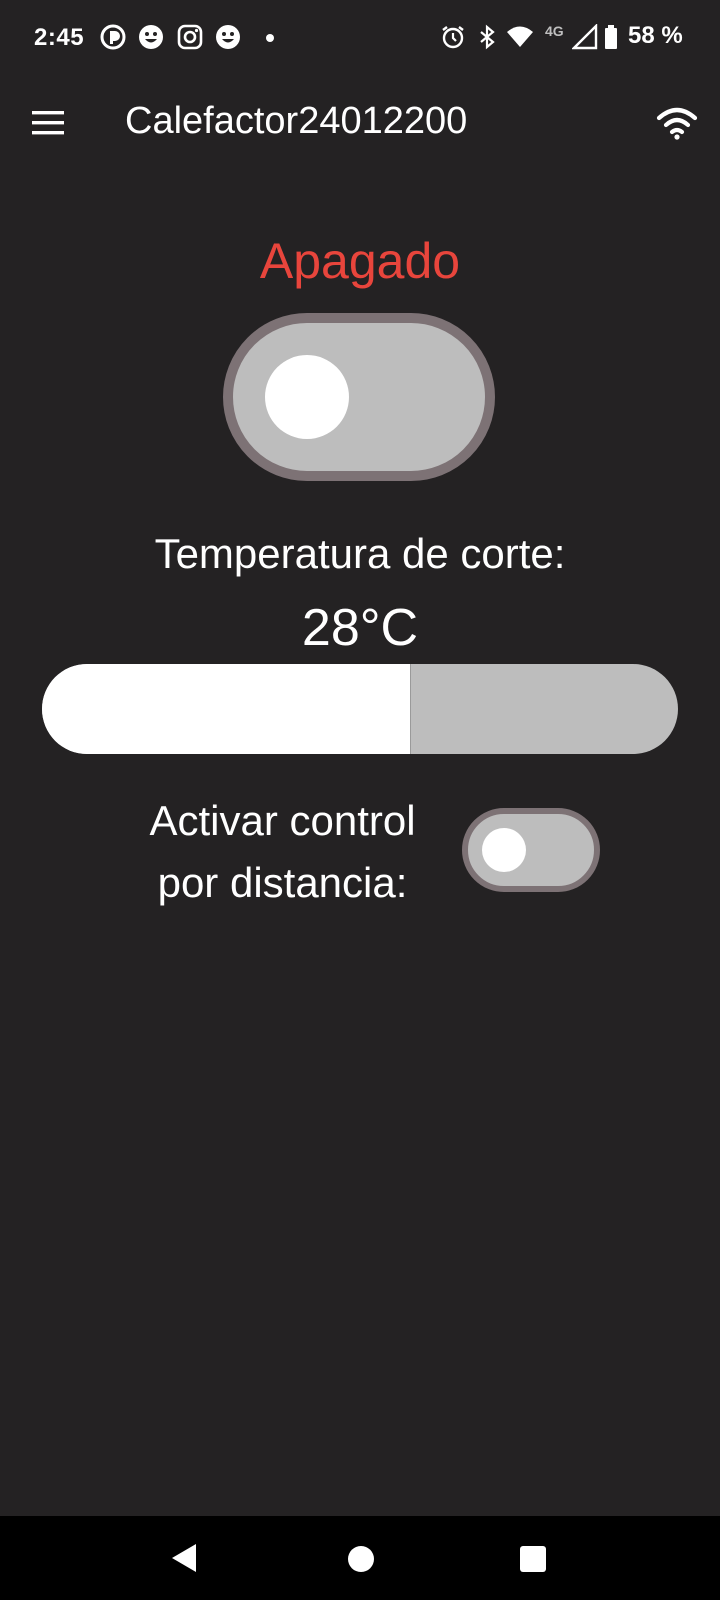  What do you see at coordinates (282, 882) in the screenshot?
I see `remote-control-label-line2: por distancia:` at bounding box center [282, 882].